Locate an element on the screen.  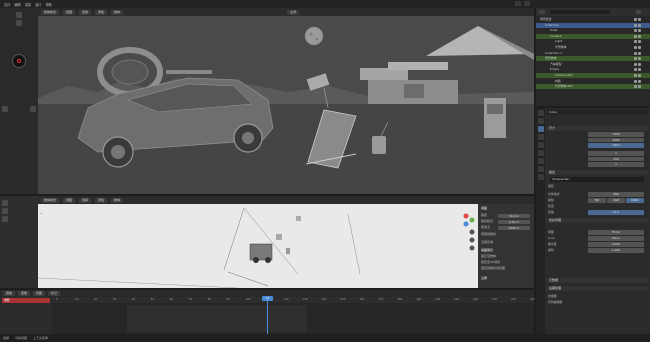
display-mode-icon is located at coordinates (542, 12).